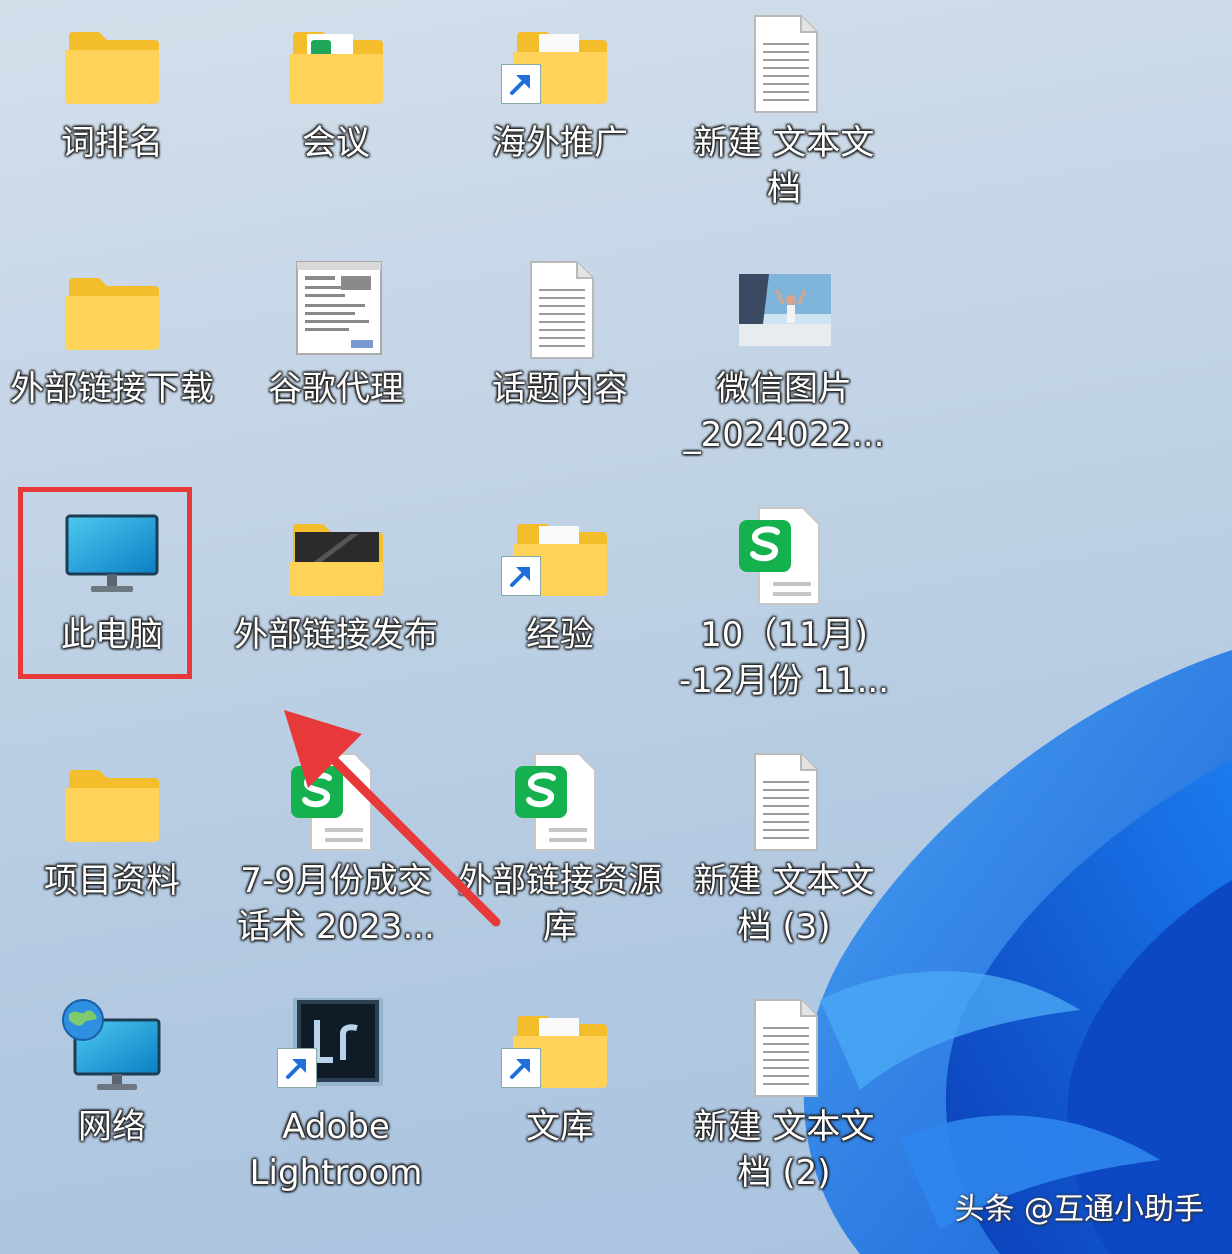  What do you see at coordinates (560, 389) in the screenshot?
I see `desktop-icon-label: 话题内容` at bounding box center [560, 389].